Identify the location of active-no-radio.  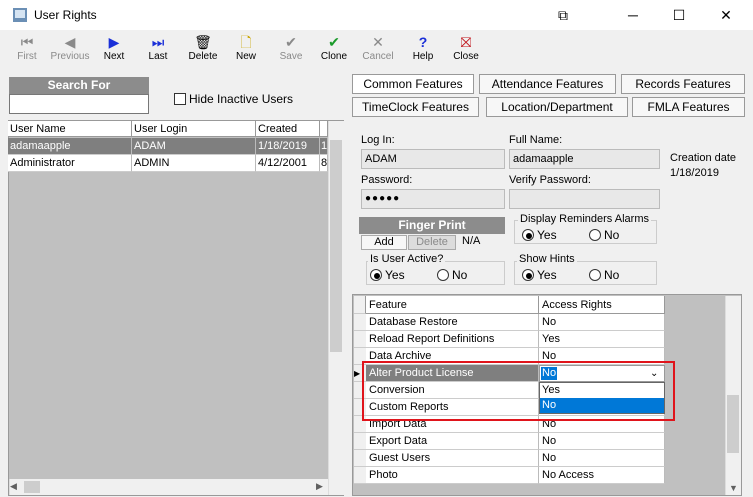
(443, 275).